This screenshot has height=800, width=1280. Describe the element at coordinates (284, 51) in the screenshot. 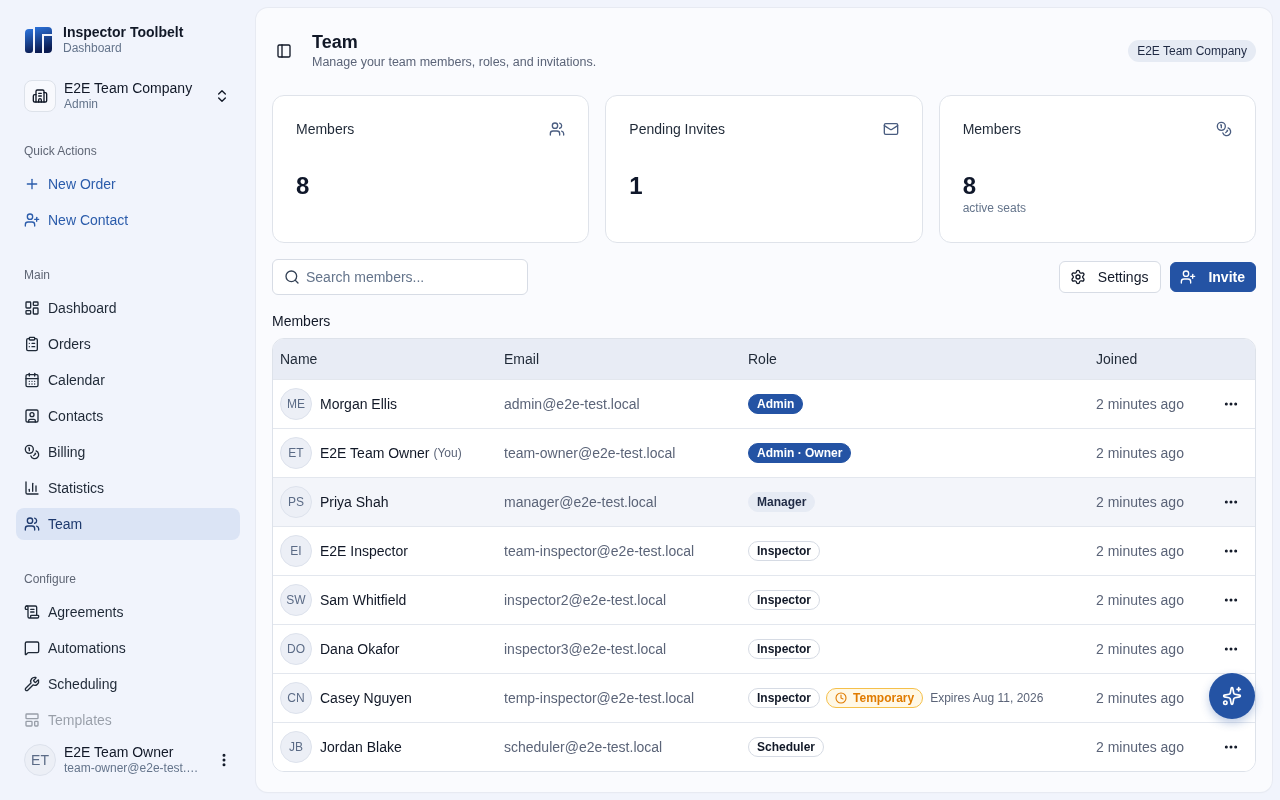

I see `sidebar-toggle-icon` at that location.